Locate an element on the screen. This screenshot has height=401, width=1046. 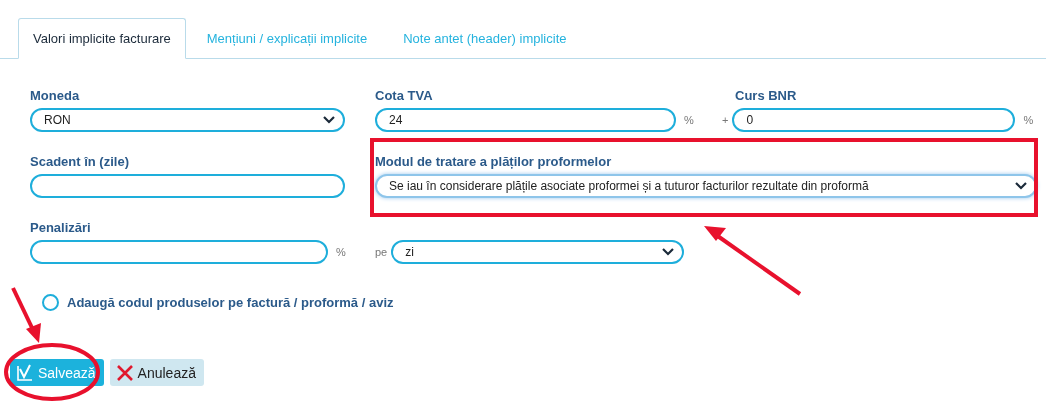
close-icon is located at coordinates (124, 372).